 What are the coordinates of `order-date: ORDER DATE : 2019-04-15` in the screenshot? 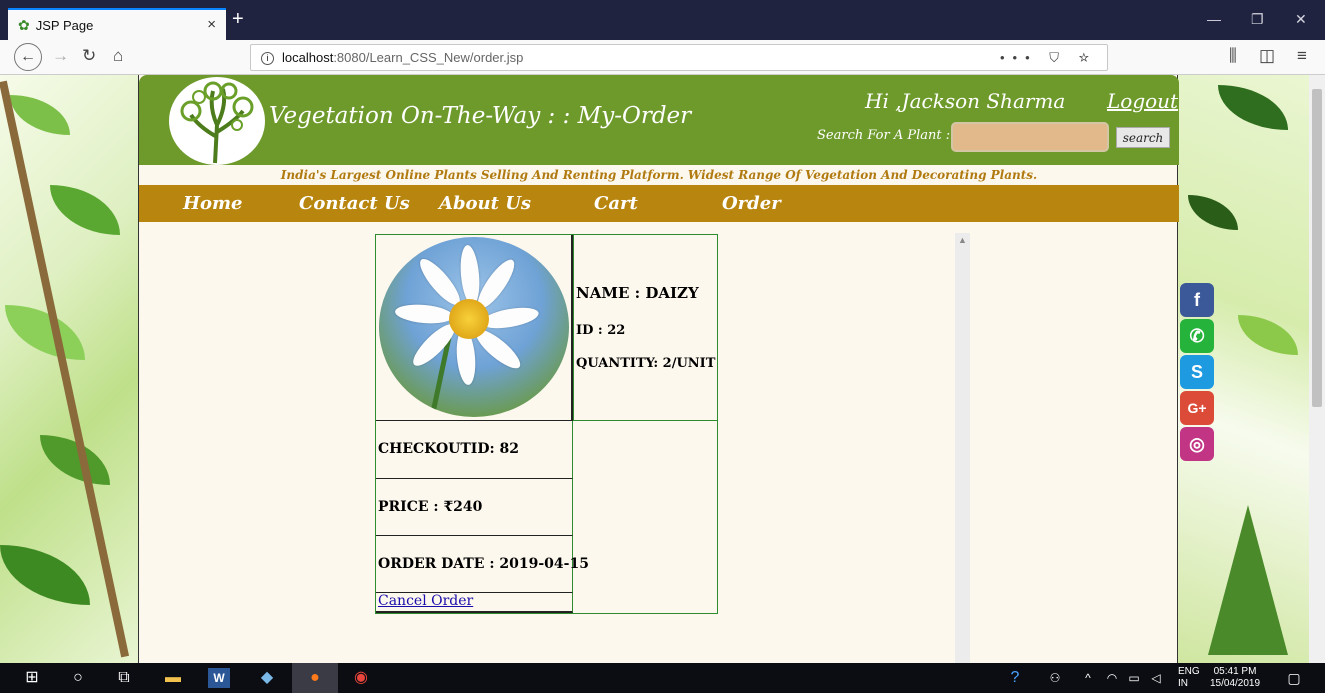 It's located at (483, 564).